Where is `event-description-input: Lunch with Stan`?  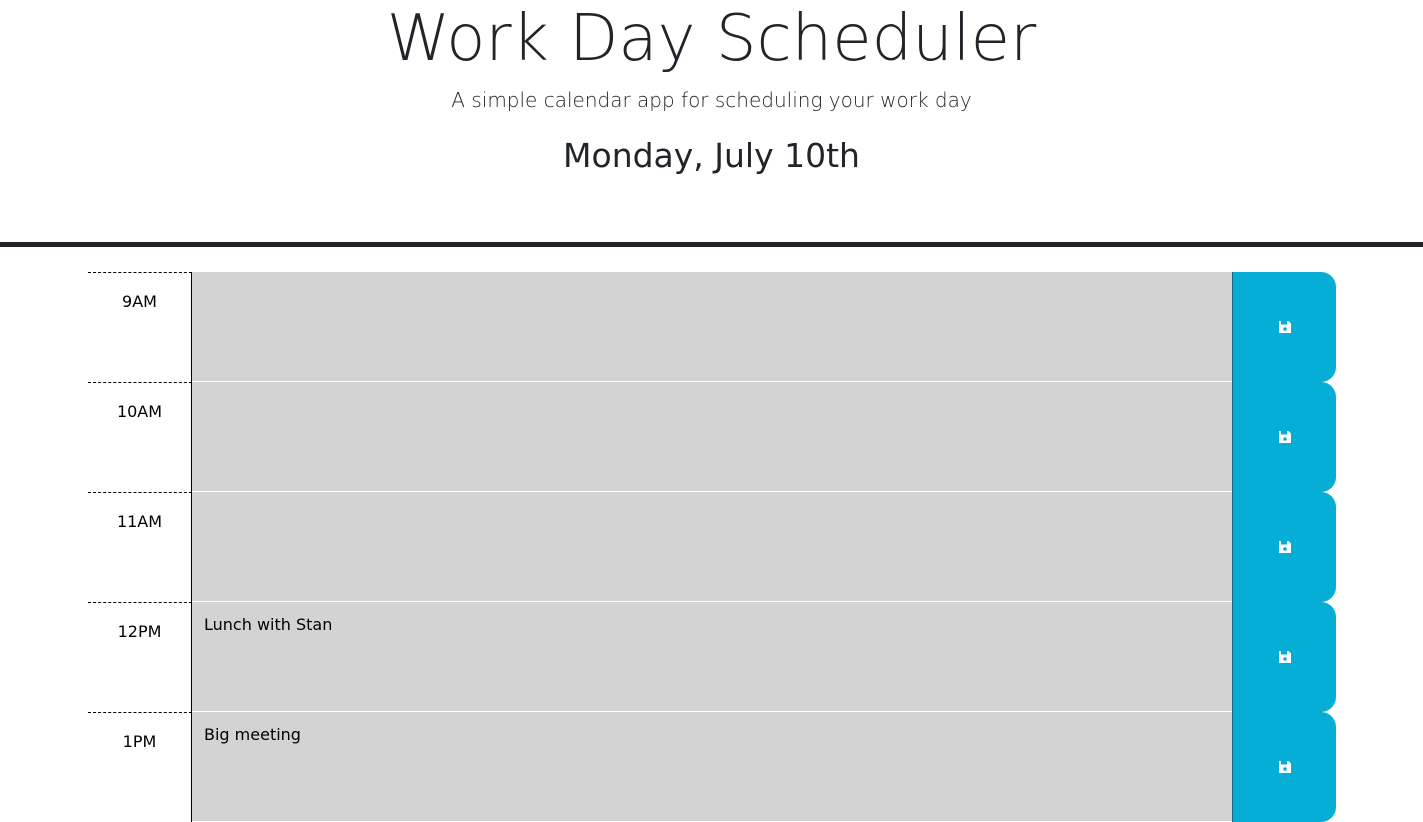
event-description-input: Lunch with Stan is located at coordinates (712, 657).